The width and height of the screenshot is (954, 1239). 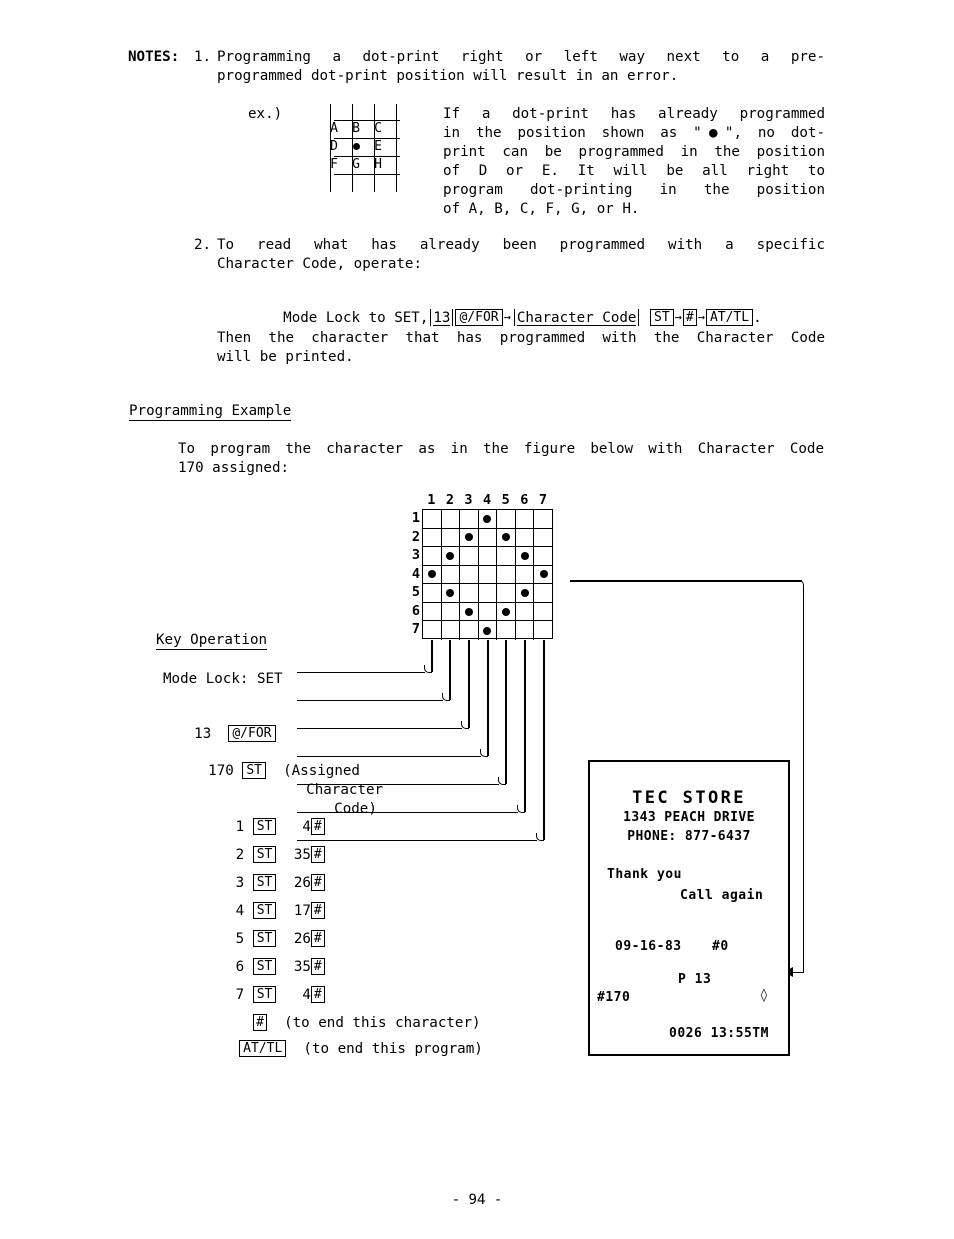 What do you see at coordinates (469, 575) in the screenshot?
I see `matrix-cell-r4-c3` at bounding box center [469, 575].